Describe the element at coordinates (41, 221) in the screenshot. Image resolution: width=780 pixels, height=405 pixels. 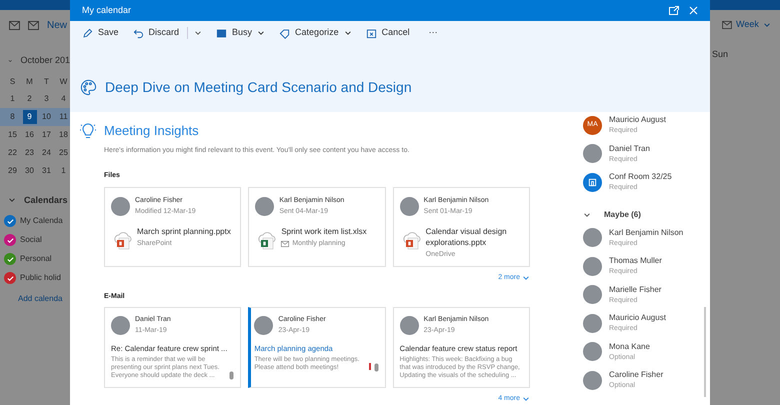
I see `calendar-name: My Calenda` at that location.